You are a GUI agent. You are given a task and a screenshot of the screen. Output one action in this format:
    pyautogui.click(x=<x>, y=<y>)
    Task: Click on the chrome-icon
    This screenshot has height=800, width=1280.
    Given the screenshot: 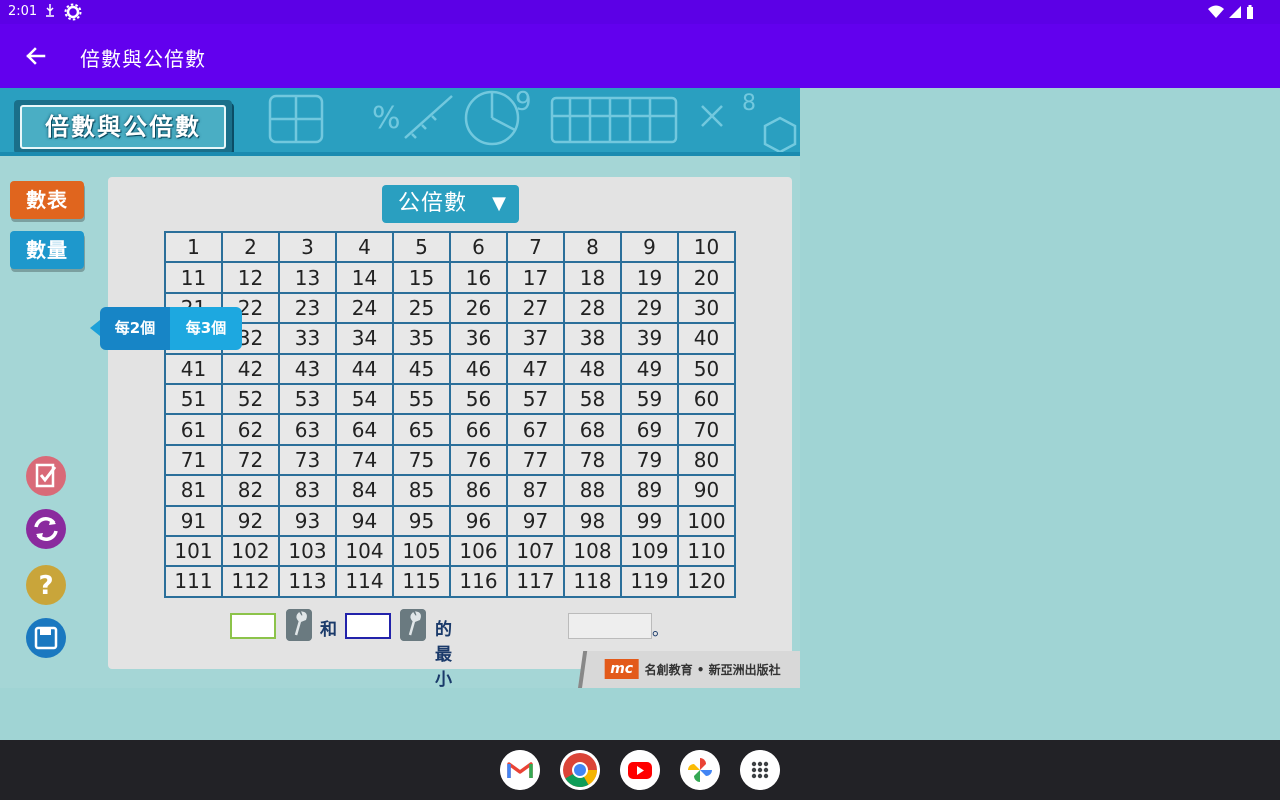 What is the action you would take?
    pyautogui.click(x=580, y=770)
    